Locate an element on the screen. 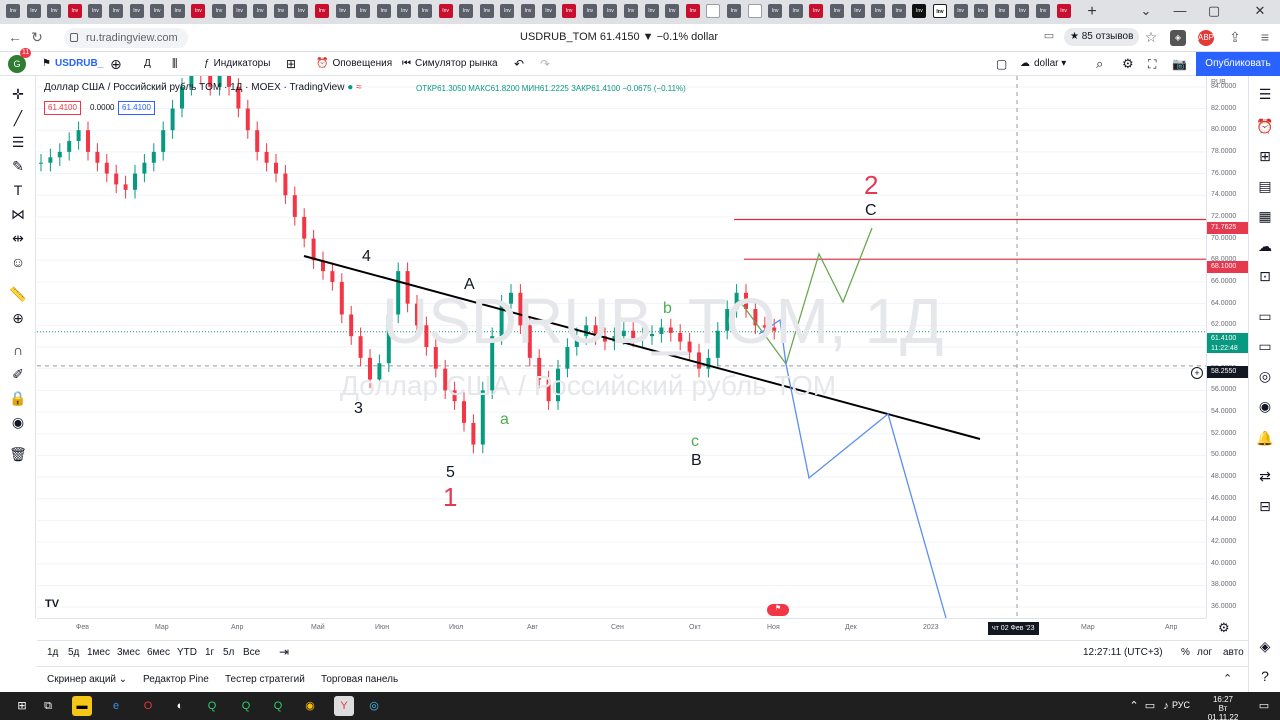  templates-icon: ⊞ is located at coordinates (291, 64).